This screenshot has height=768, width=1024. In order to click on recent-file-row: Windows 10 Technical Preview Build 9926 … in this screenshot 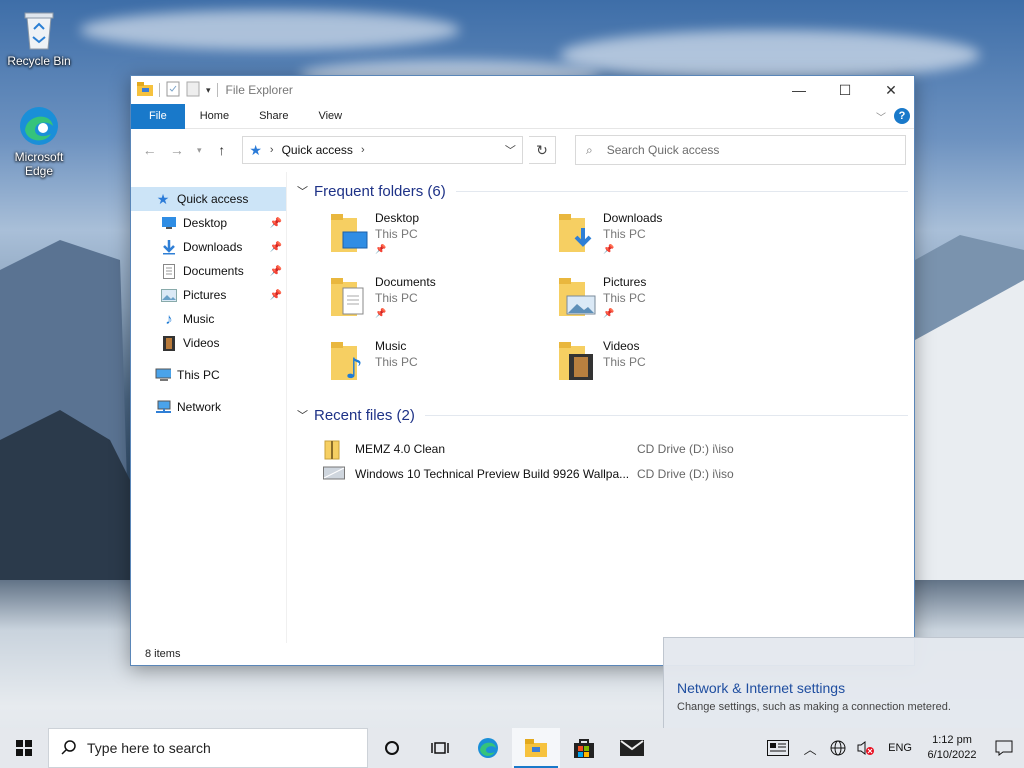, I will do `click(602, 473)`.